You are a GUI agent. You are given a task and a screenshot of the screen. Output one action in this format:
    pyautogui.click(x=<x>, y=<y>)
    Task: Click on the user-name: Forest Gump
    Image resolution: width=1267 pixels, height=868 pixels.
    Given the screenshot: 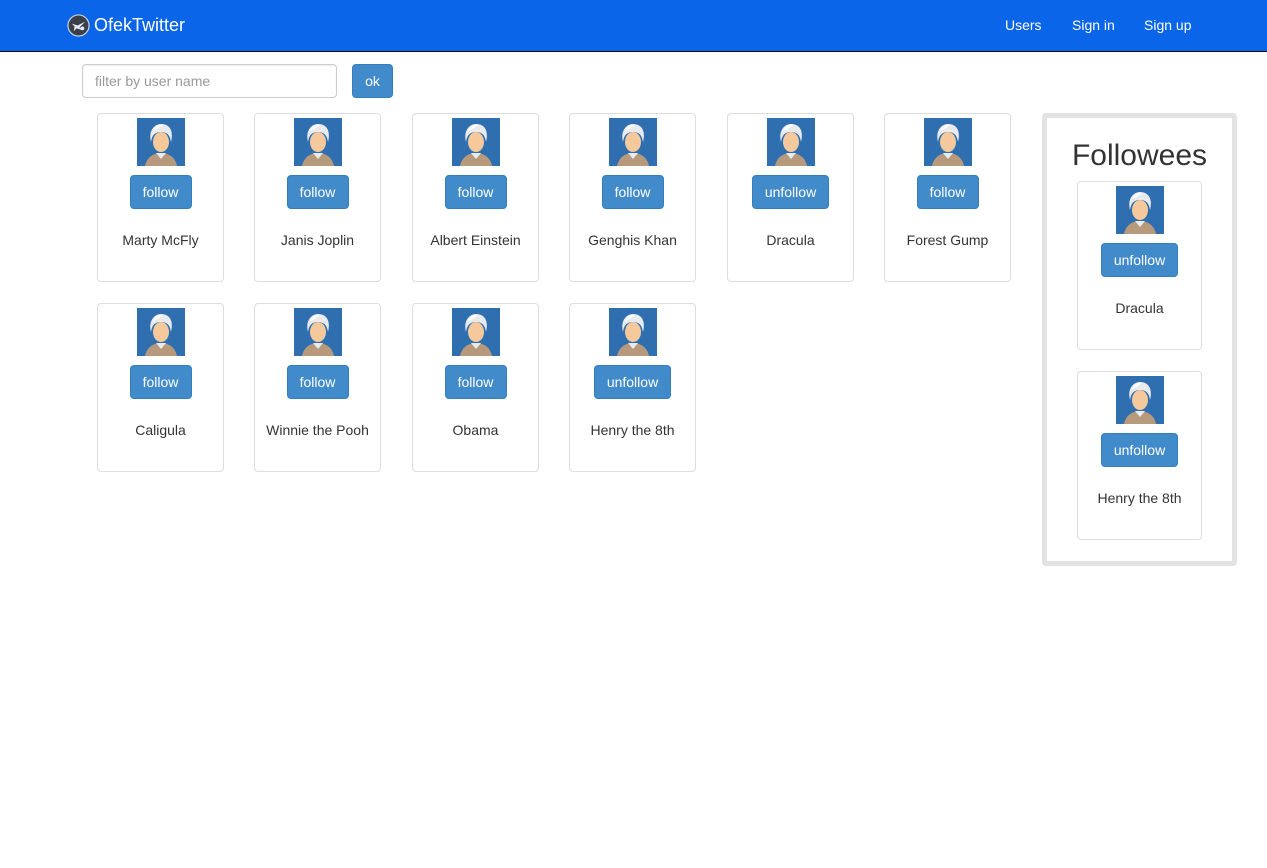 What is the action you would take?
    pyautogui.click(x=947, y=240)
    